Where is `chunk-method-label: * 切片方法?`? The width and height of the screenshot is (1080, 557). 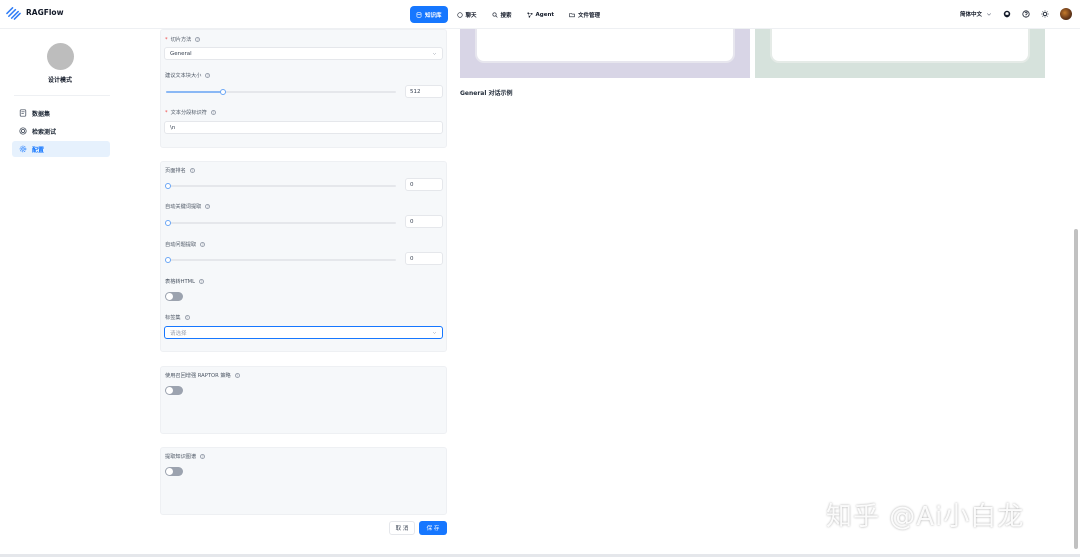
chunk-method-label: * 切片方法? is located at coordinates (183, 39).